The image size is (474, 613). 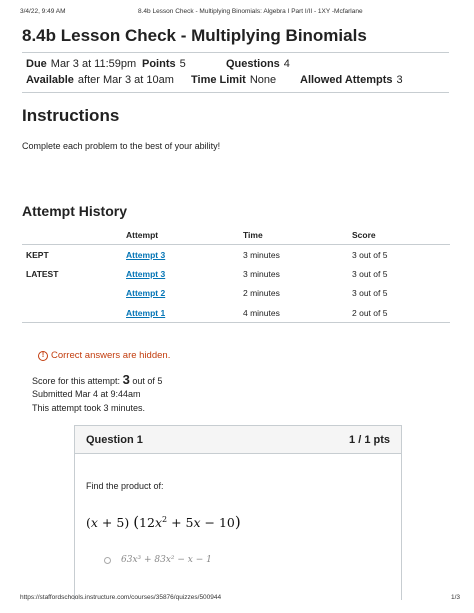 What do you see at coordinates (125, 486) in the screenshot?
I see `question-prompt: Find the product of:` at bounding box center [125, 486].